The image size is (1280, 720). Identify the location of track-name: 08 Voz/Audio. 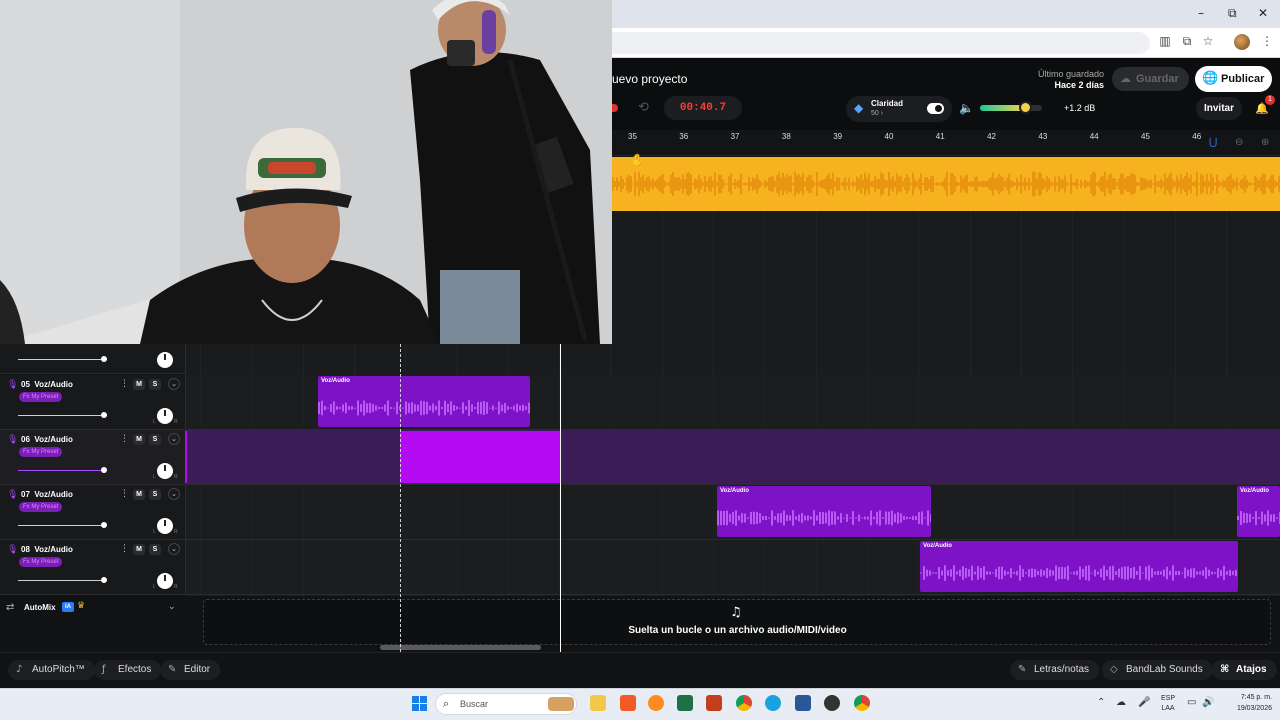
(47, 549).